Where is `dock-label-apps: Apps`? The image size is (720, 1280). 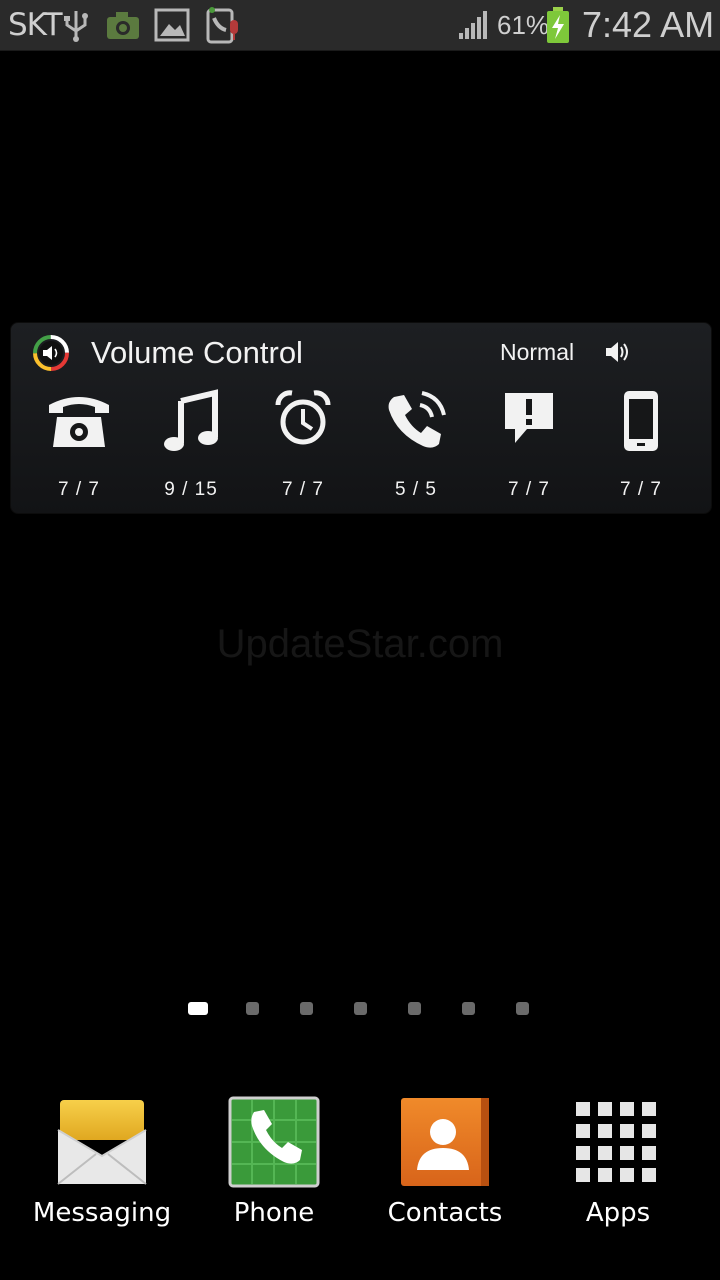 dock-label-apps: Apps is located at coordinates (618, 1213).